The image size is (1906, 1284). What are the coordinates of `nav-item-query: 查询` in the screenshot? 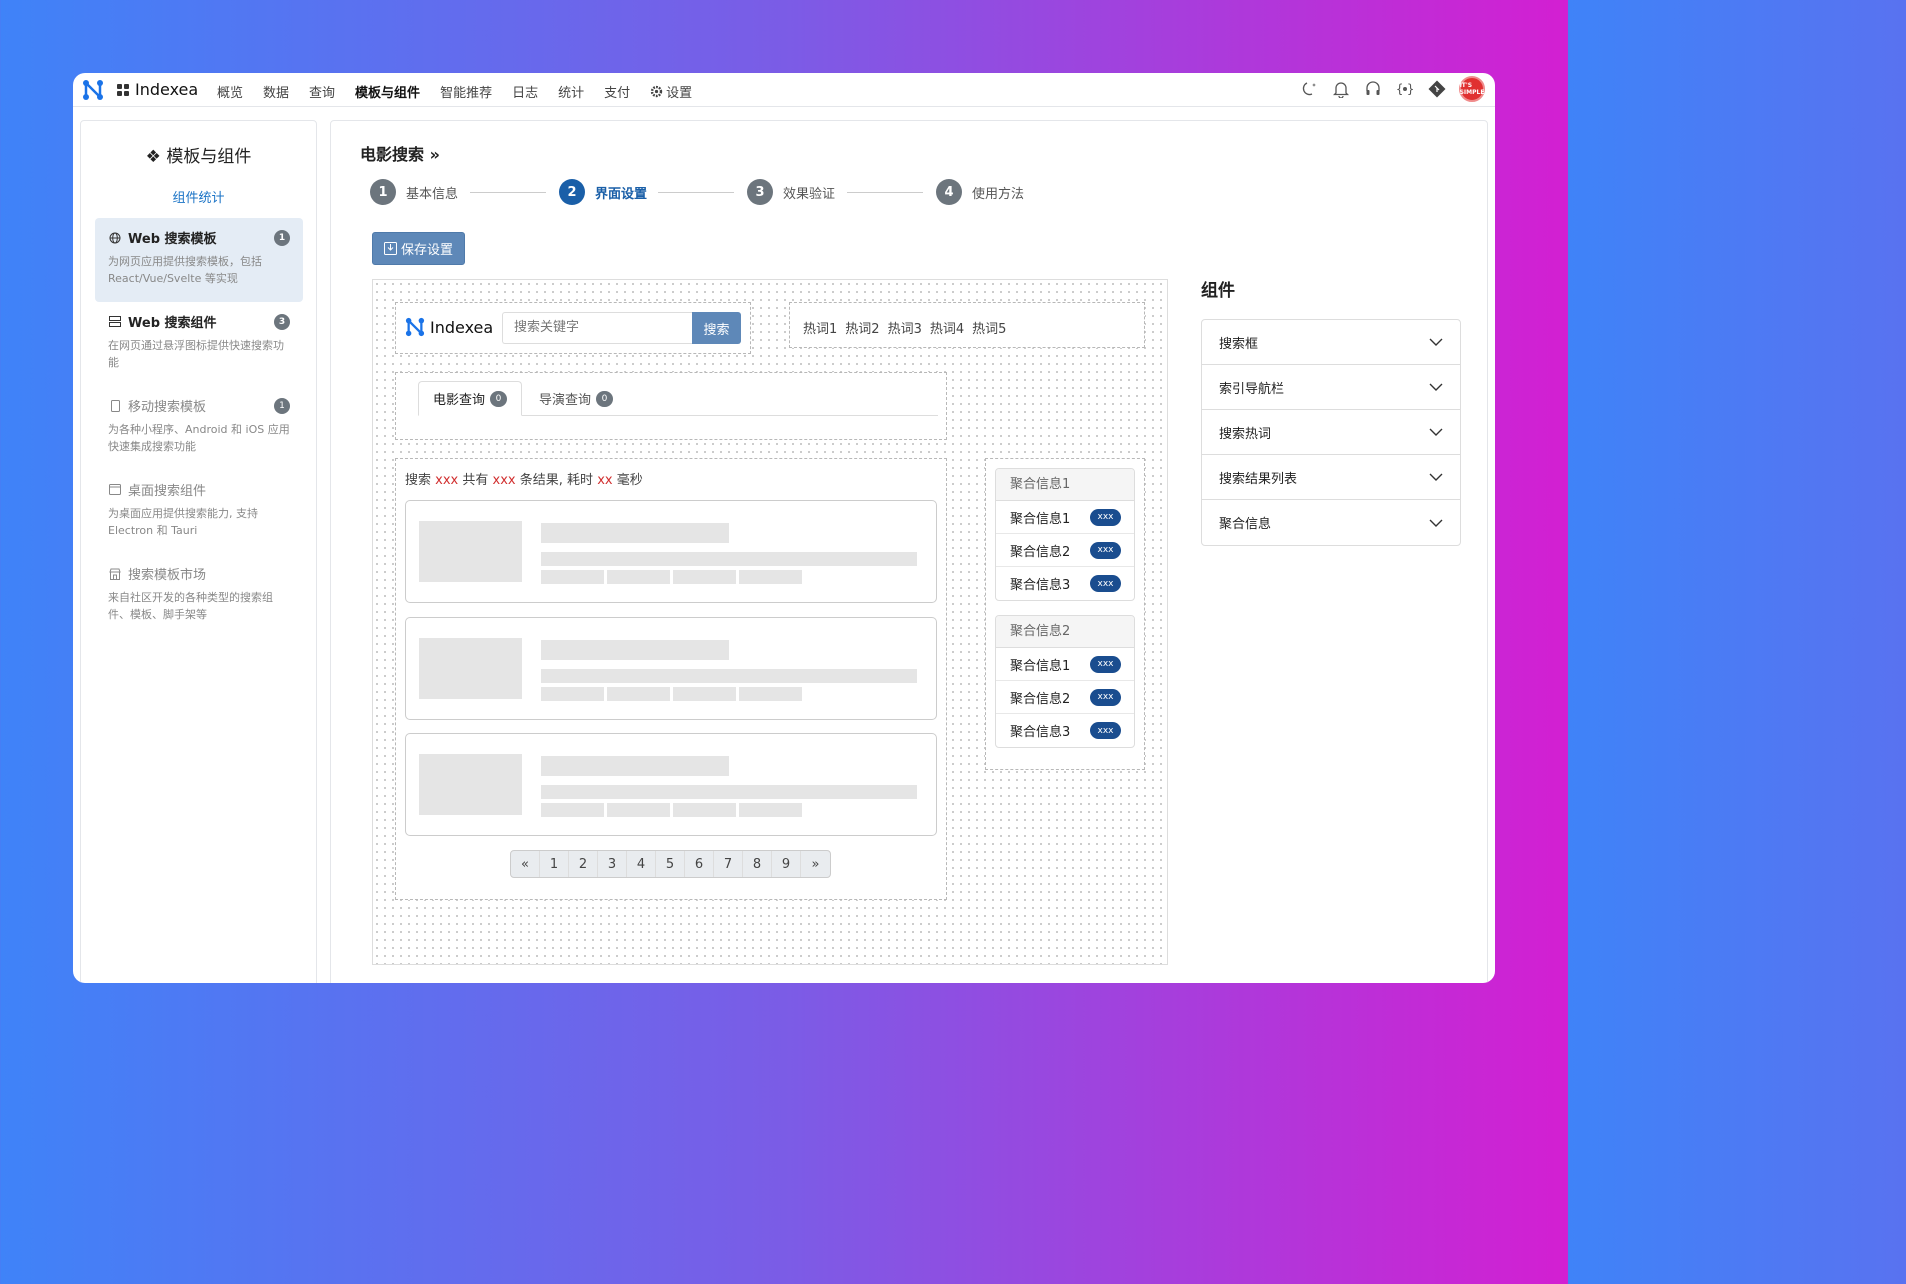 It's located at (322, 91).